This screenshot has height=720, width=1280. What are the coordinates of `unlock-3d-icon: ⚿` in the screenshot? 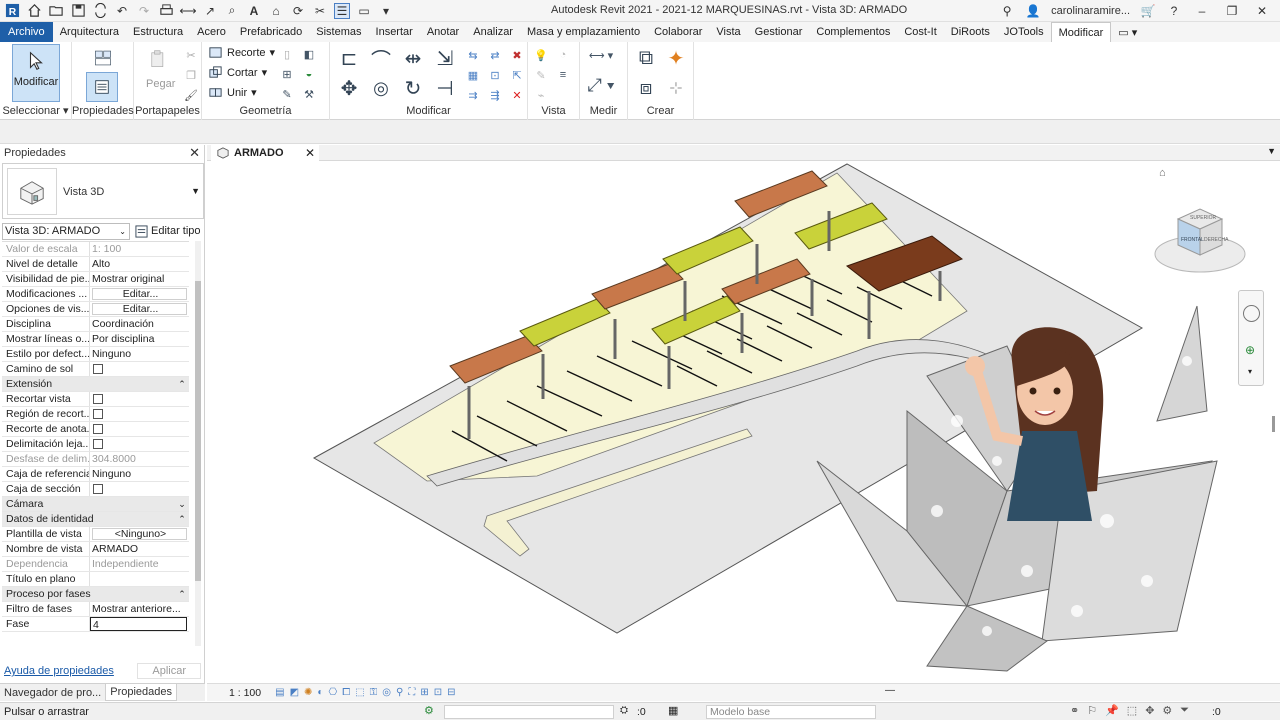 It's located at (374, 692).